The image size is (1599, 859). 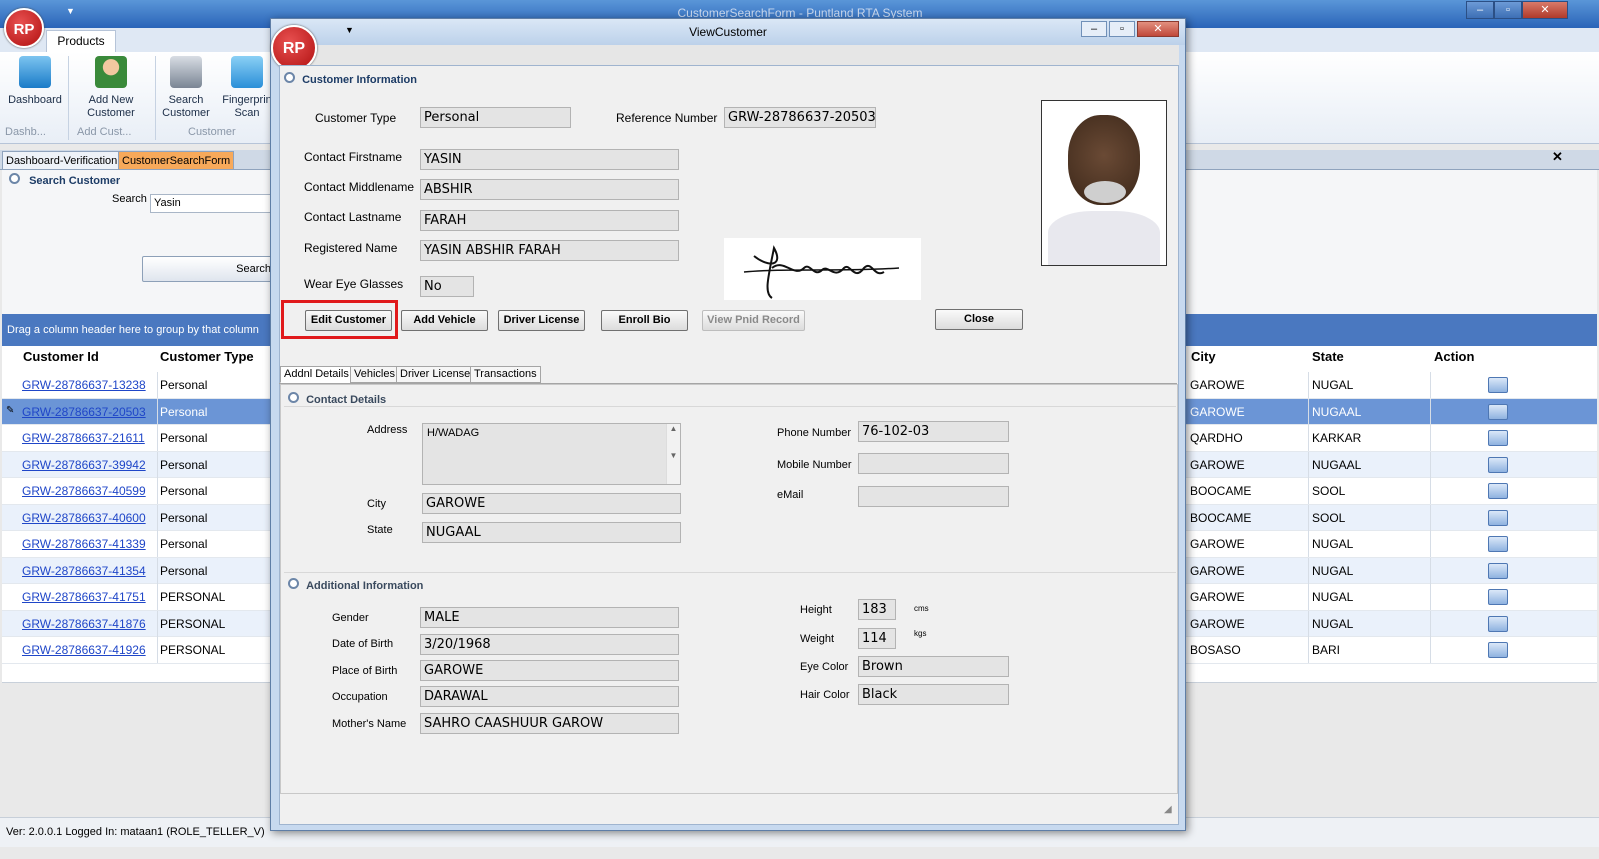 I want to click on city-cell: BOSASO, so click(x=1215, y=650).